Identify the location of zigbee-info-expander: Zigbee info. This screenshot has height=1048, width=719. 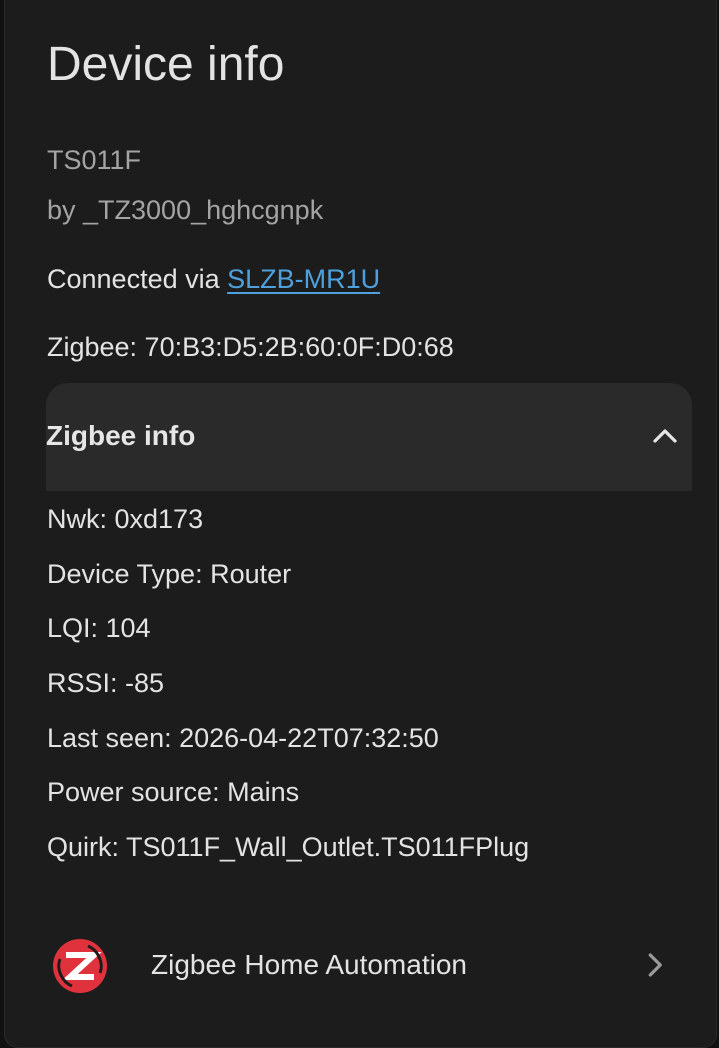
(369, 437).